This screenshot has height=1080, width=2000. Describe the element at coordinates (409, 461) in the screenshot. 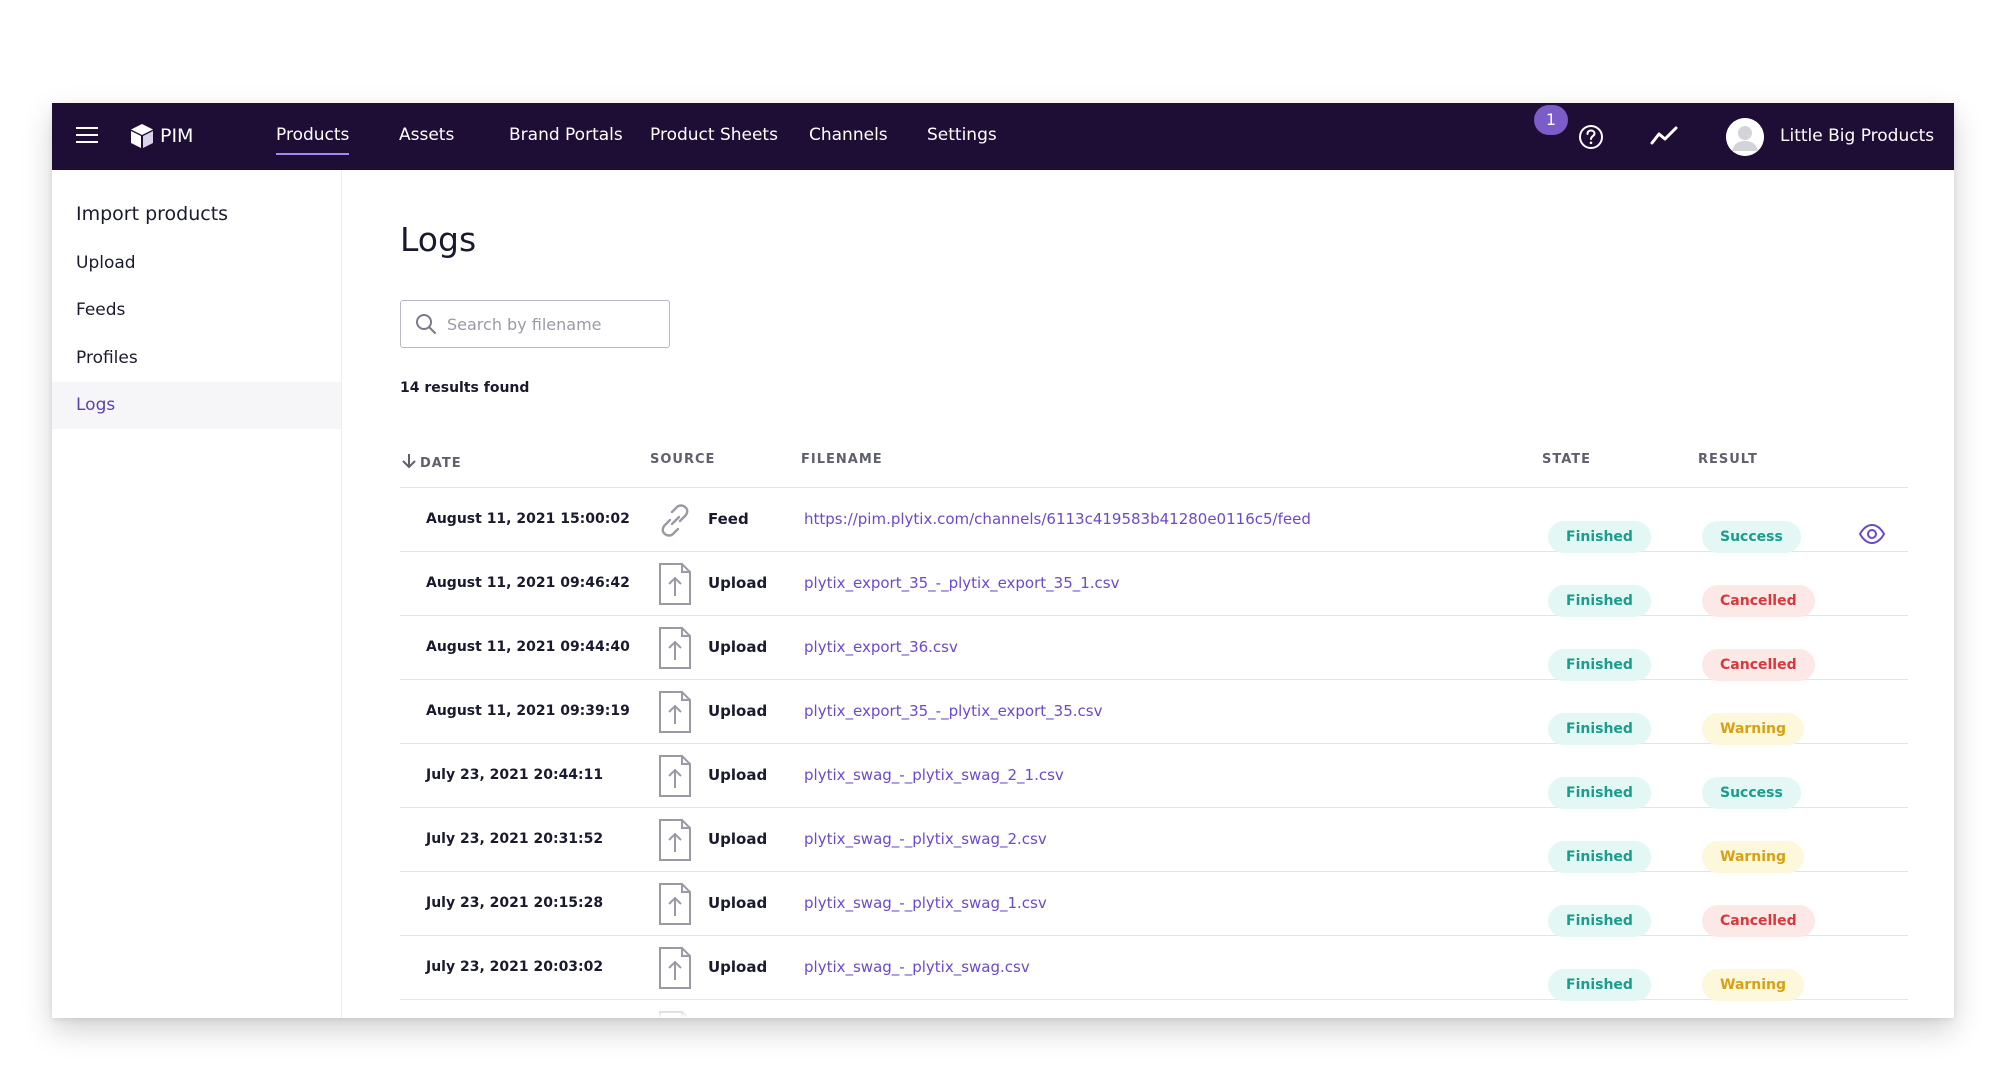

I see `sort-descending-icon` at that location.